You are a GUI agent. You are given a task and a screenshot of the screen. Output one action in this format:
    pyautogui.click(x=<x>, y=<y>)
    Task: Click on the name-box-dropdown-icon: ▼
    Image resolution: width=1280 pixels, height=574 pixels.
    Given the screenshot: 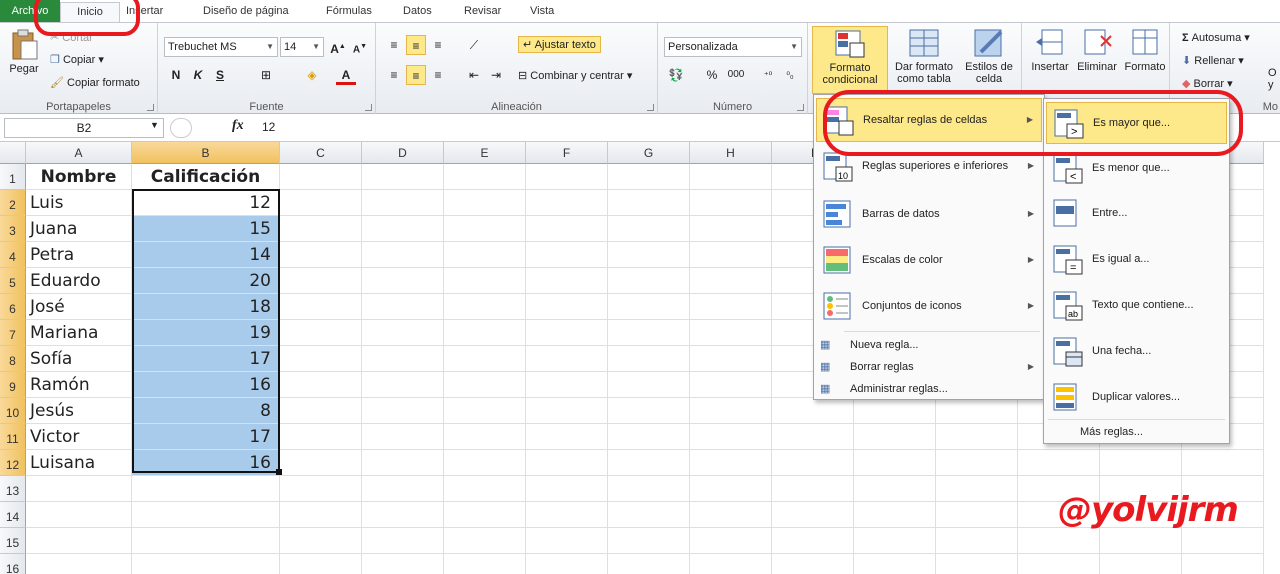 What is the action you would take?
    pyautogui.click(x=154, y=125)
    